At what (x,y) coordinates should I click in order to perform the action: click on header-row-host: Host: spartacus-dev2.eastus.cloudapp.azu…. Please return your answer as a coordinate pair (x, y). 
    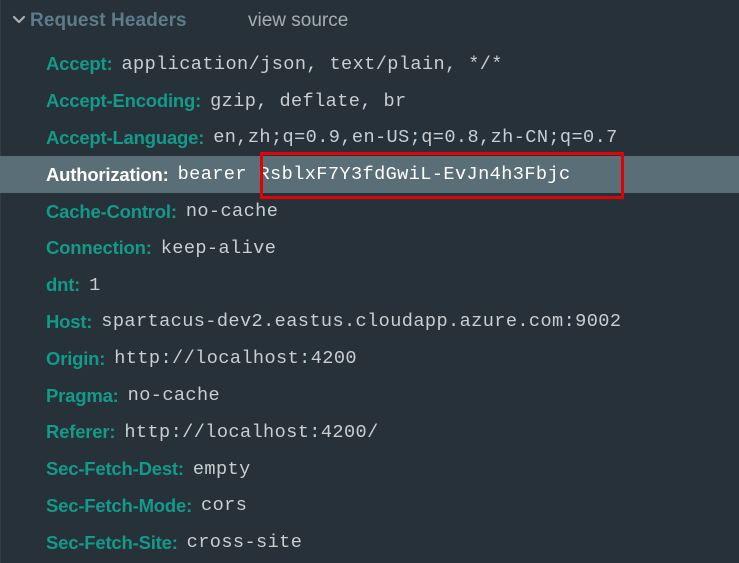
    Looking at the image, I should click on (369, 322).